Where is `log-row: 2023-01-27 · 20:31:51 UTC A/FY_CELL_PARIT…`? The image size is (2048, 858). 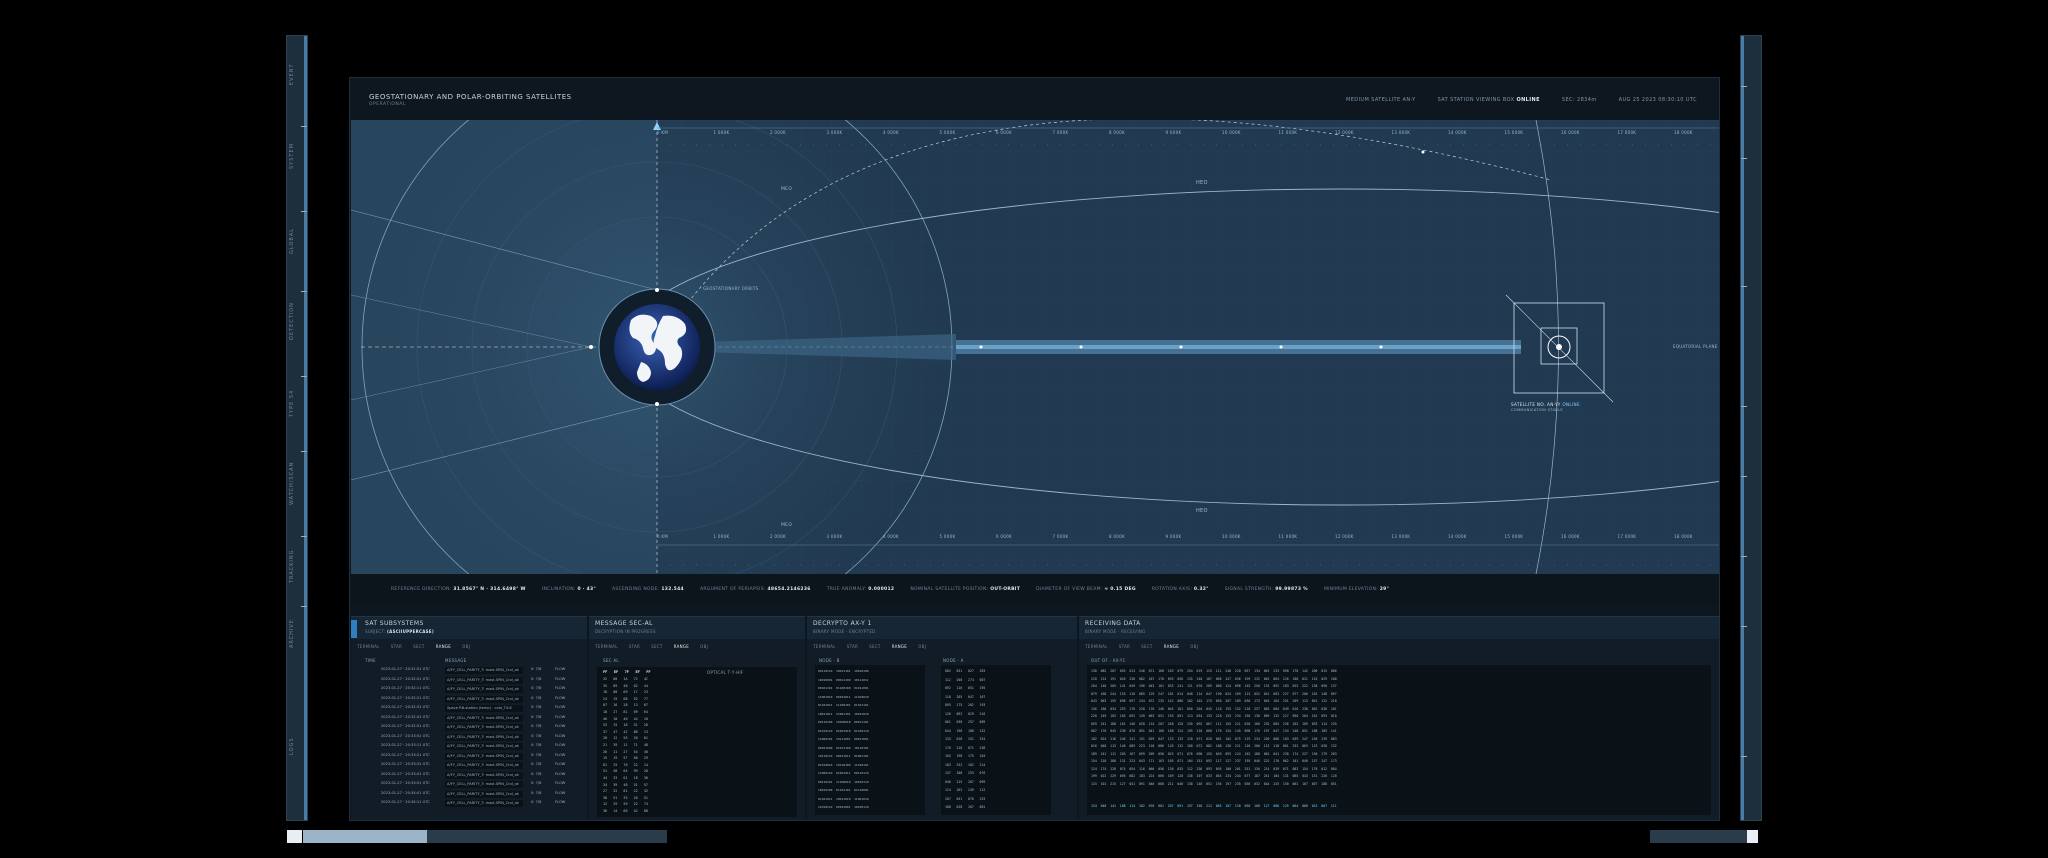 log-row: 2023-01-27 · 20:31:51 UTC A/FY_CELL_PARIT… is located at coordinates (470, 671).